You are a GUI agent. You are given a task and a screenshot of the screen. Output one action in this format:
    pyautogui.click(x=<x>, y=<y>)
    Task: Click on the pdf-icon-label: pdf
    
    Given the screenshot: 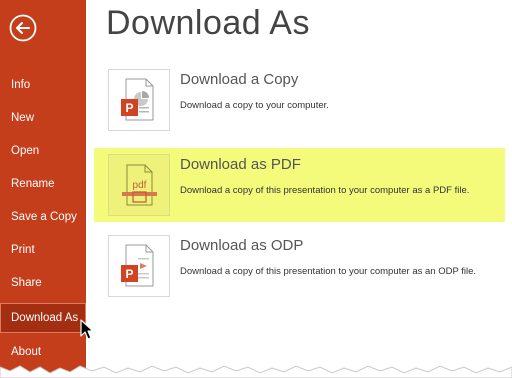 What is the action you would take?
    pyautogui.click(x=140, y=185)
    